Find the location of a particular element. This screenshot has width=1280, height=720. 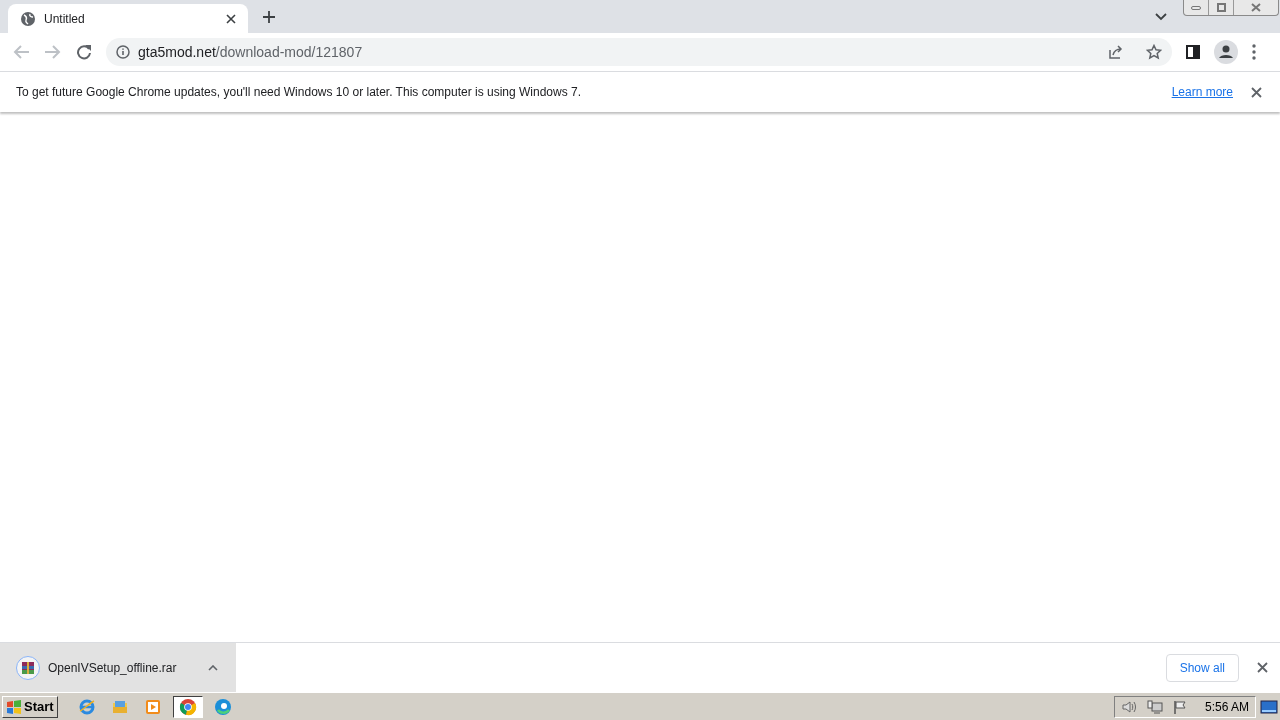

globe-icon is located at coordinates (28, 18).